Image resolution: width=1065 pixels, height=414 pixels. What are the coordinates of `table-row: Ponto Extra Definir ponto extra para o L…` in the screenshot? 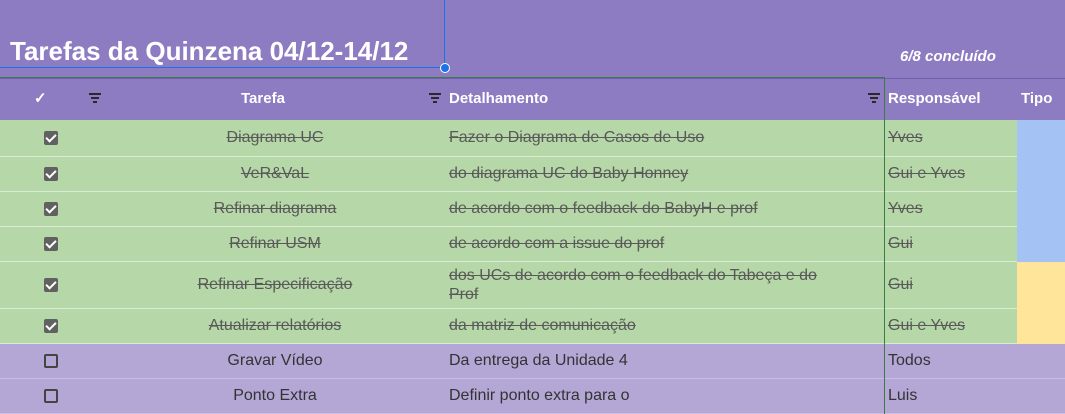 It's located at (532, 396).